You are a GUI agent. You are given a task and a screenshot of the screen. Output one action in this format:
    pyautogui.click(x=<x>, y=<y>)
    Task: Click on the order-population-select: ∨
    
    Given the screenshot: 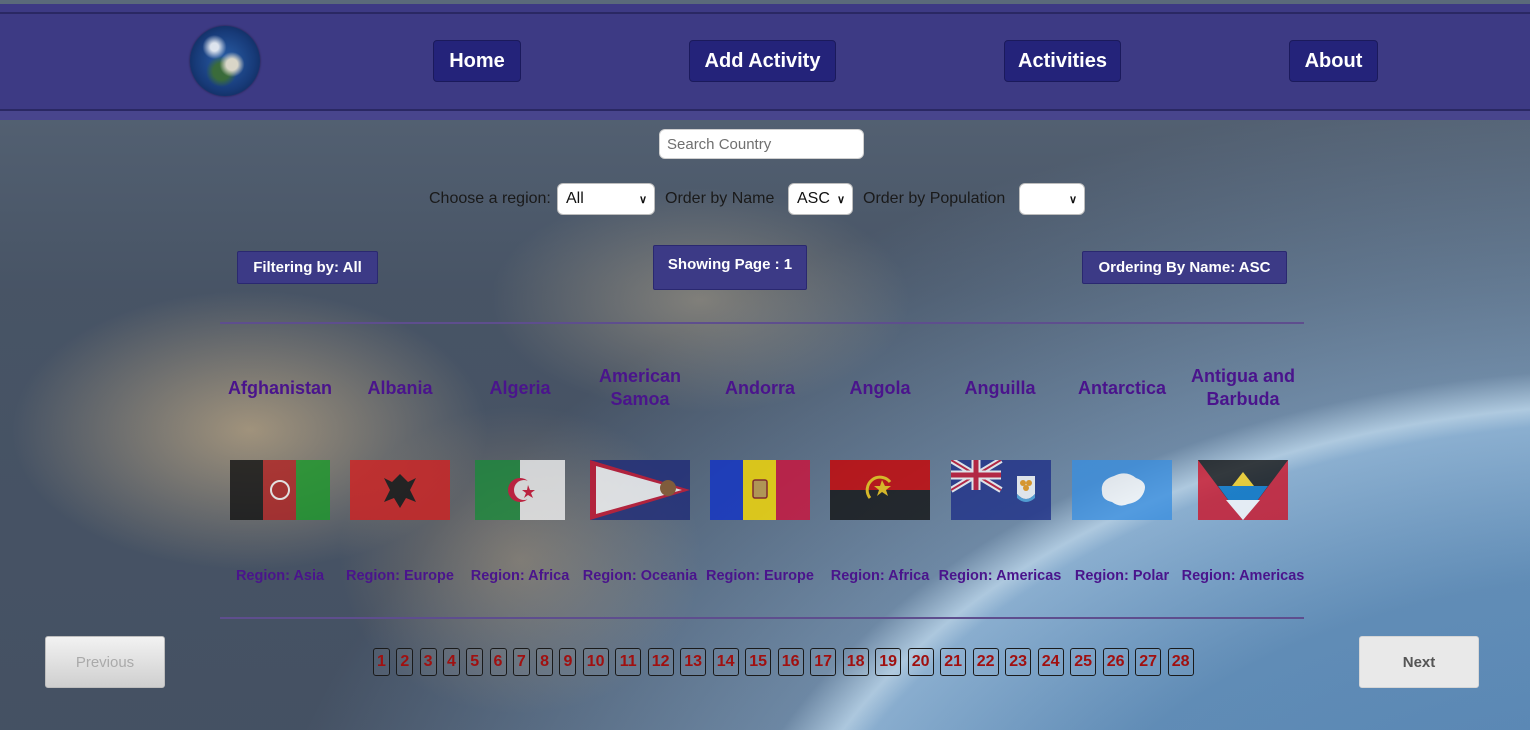 What is the action you would take?
    pyautogui.click(x=1052, y=199)
    